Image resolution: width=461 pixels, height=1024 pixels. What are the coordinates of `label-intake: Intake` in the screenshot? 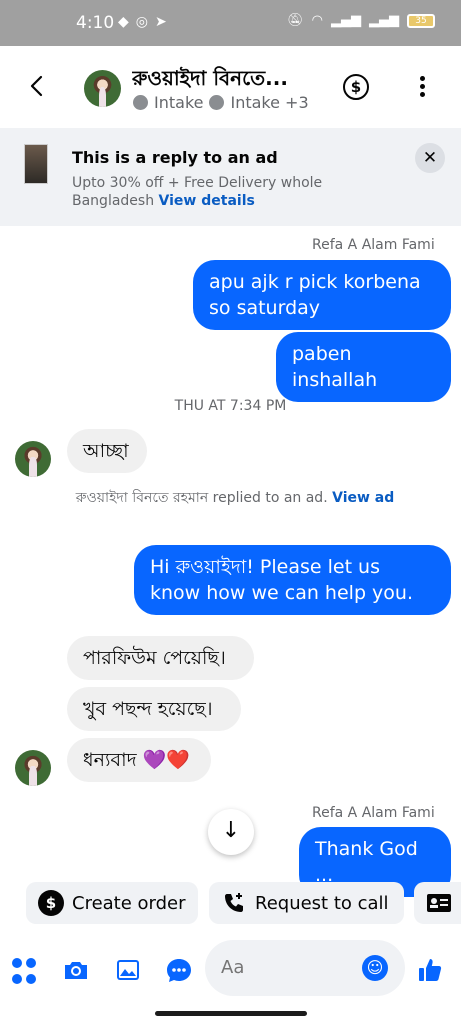 It's located at (179, 102).